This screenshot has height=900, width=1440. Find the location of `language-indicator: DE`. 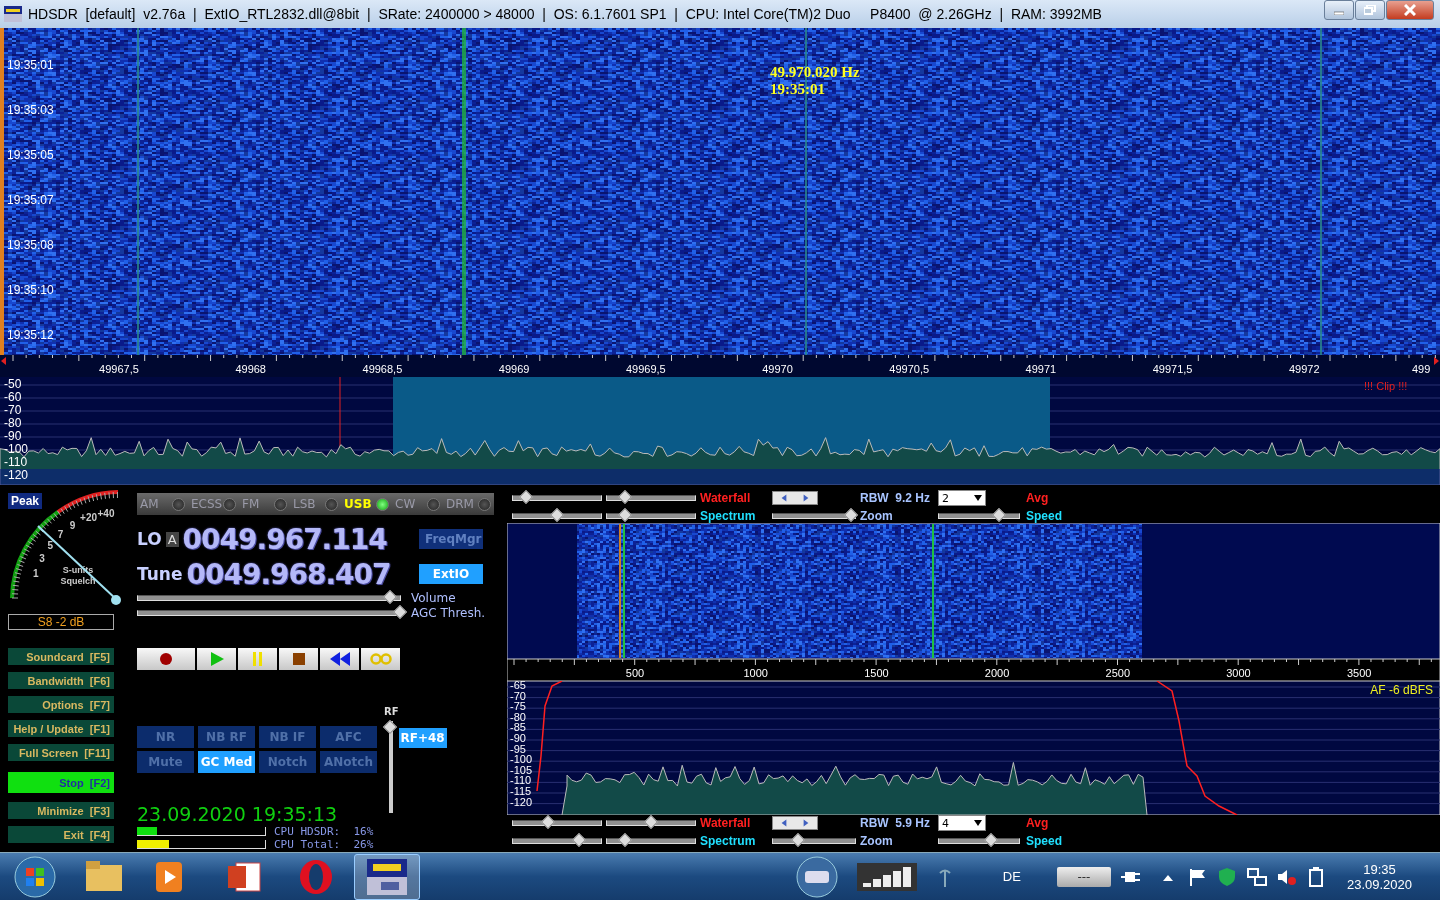

language-indicator: DE is located at coordinates (1011, 876).